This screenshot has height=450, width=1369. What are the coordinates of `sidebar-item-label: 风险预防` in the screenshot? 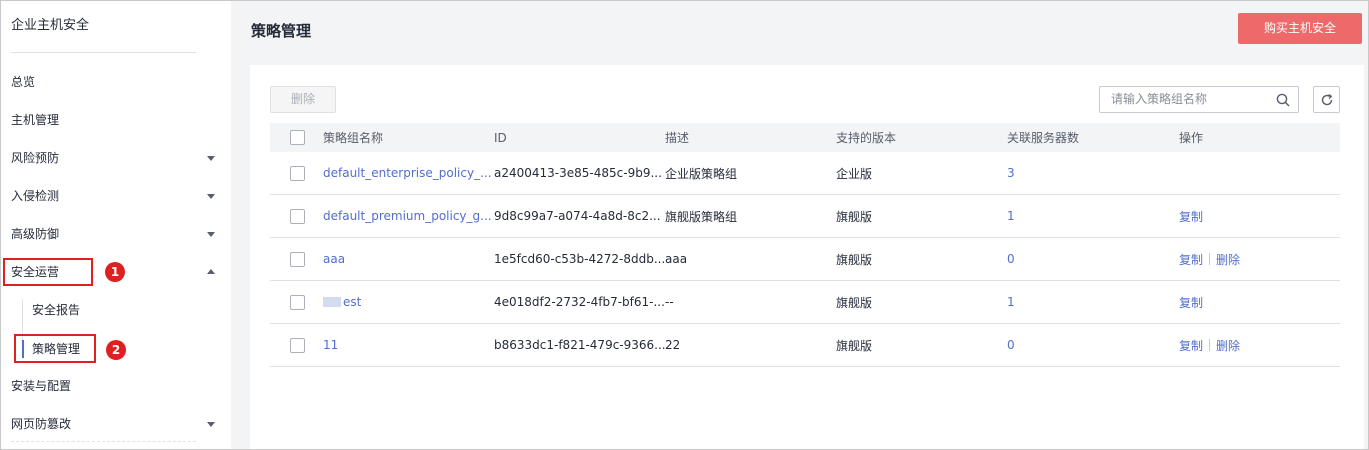 It's located at (35, 158).